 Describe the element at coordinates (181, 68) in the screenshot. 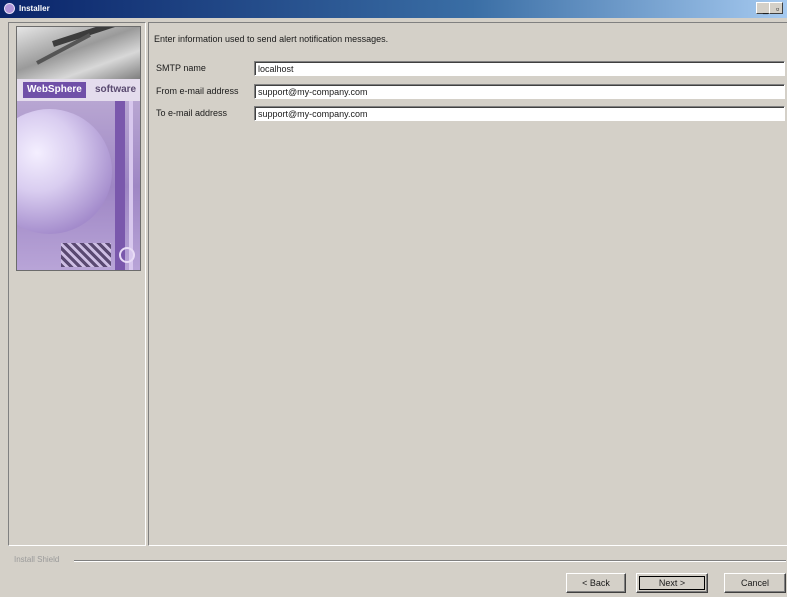

I see `smtp-name-label: SMTP name` at that location.